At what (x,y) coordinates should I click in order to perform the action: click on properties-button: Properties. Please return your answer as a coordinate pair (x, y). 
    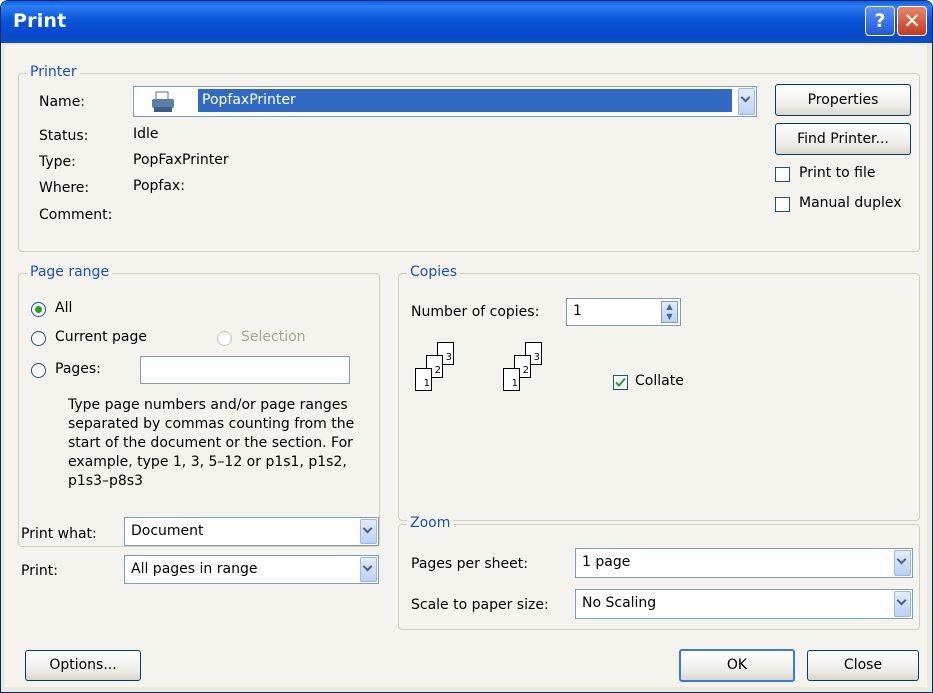
    Looking at the image, I should click on (843, 100).